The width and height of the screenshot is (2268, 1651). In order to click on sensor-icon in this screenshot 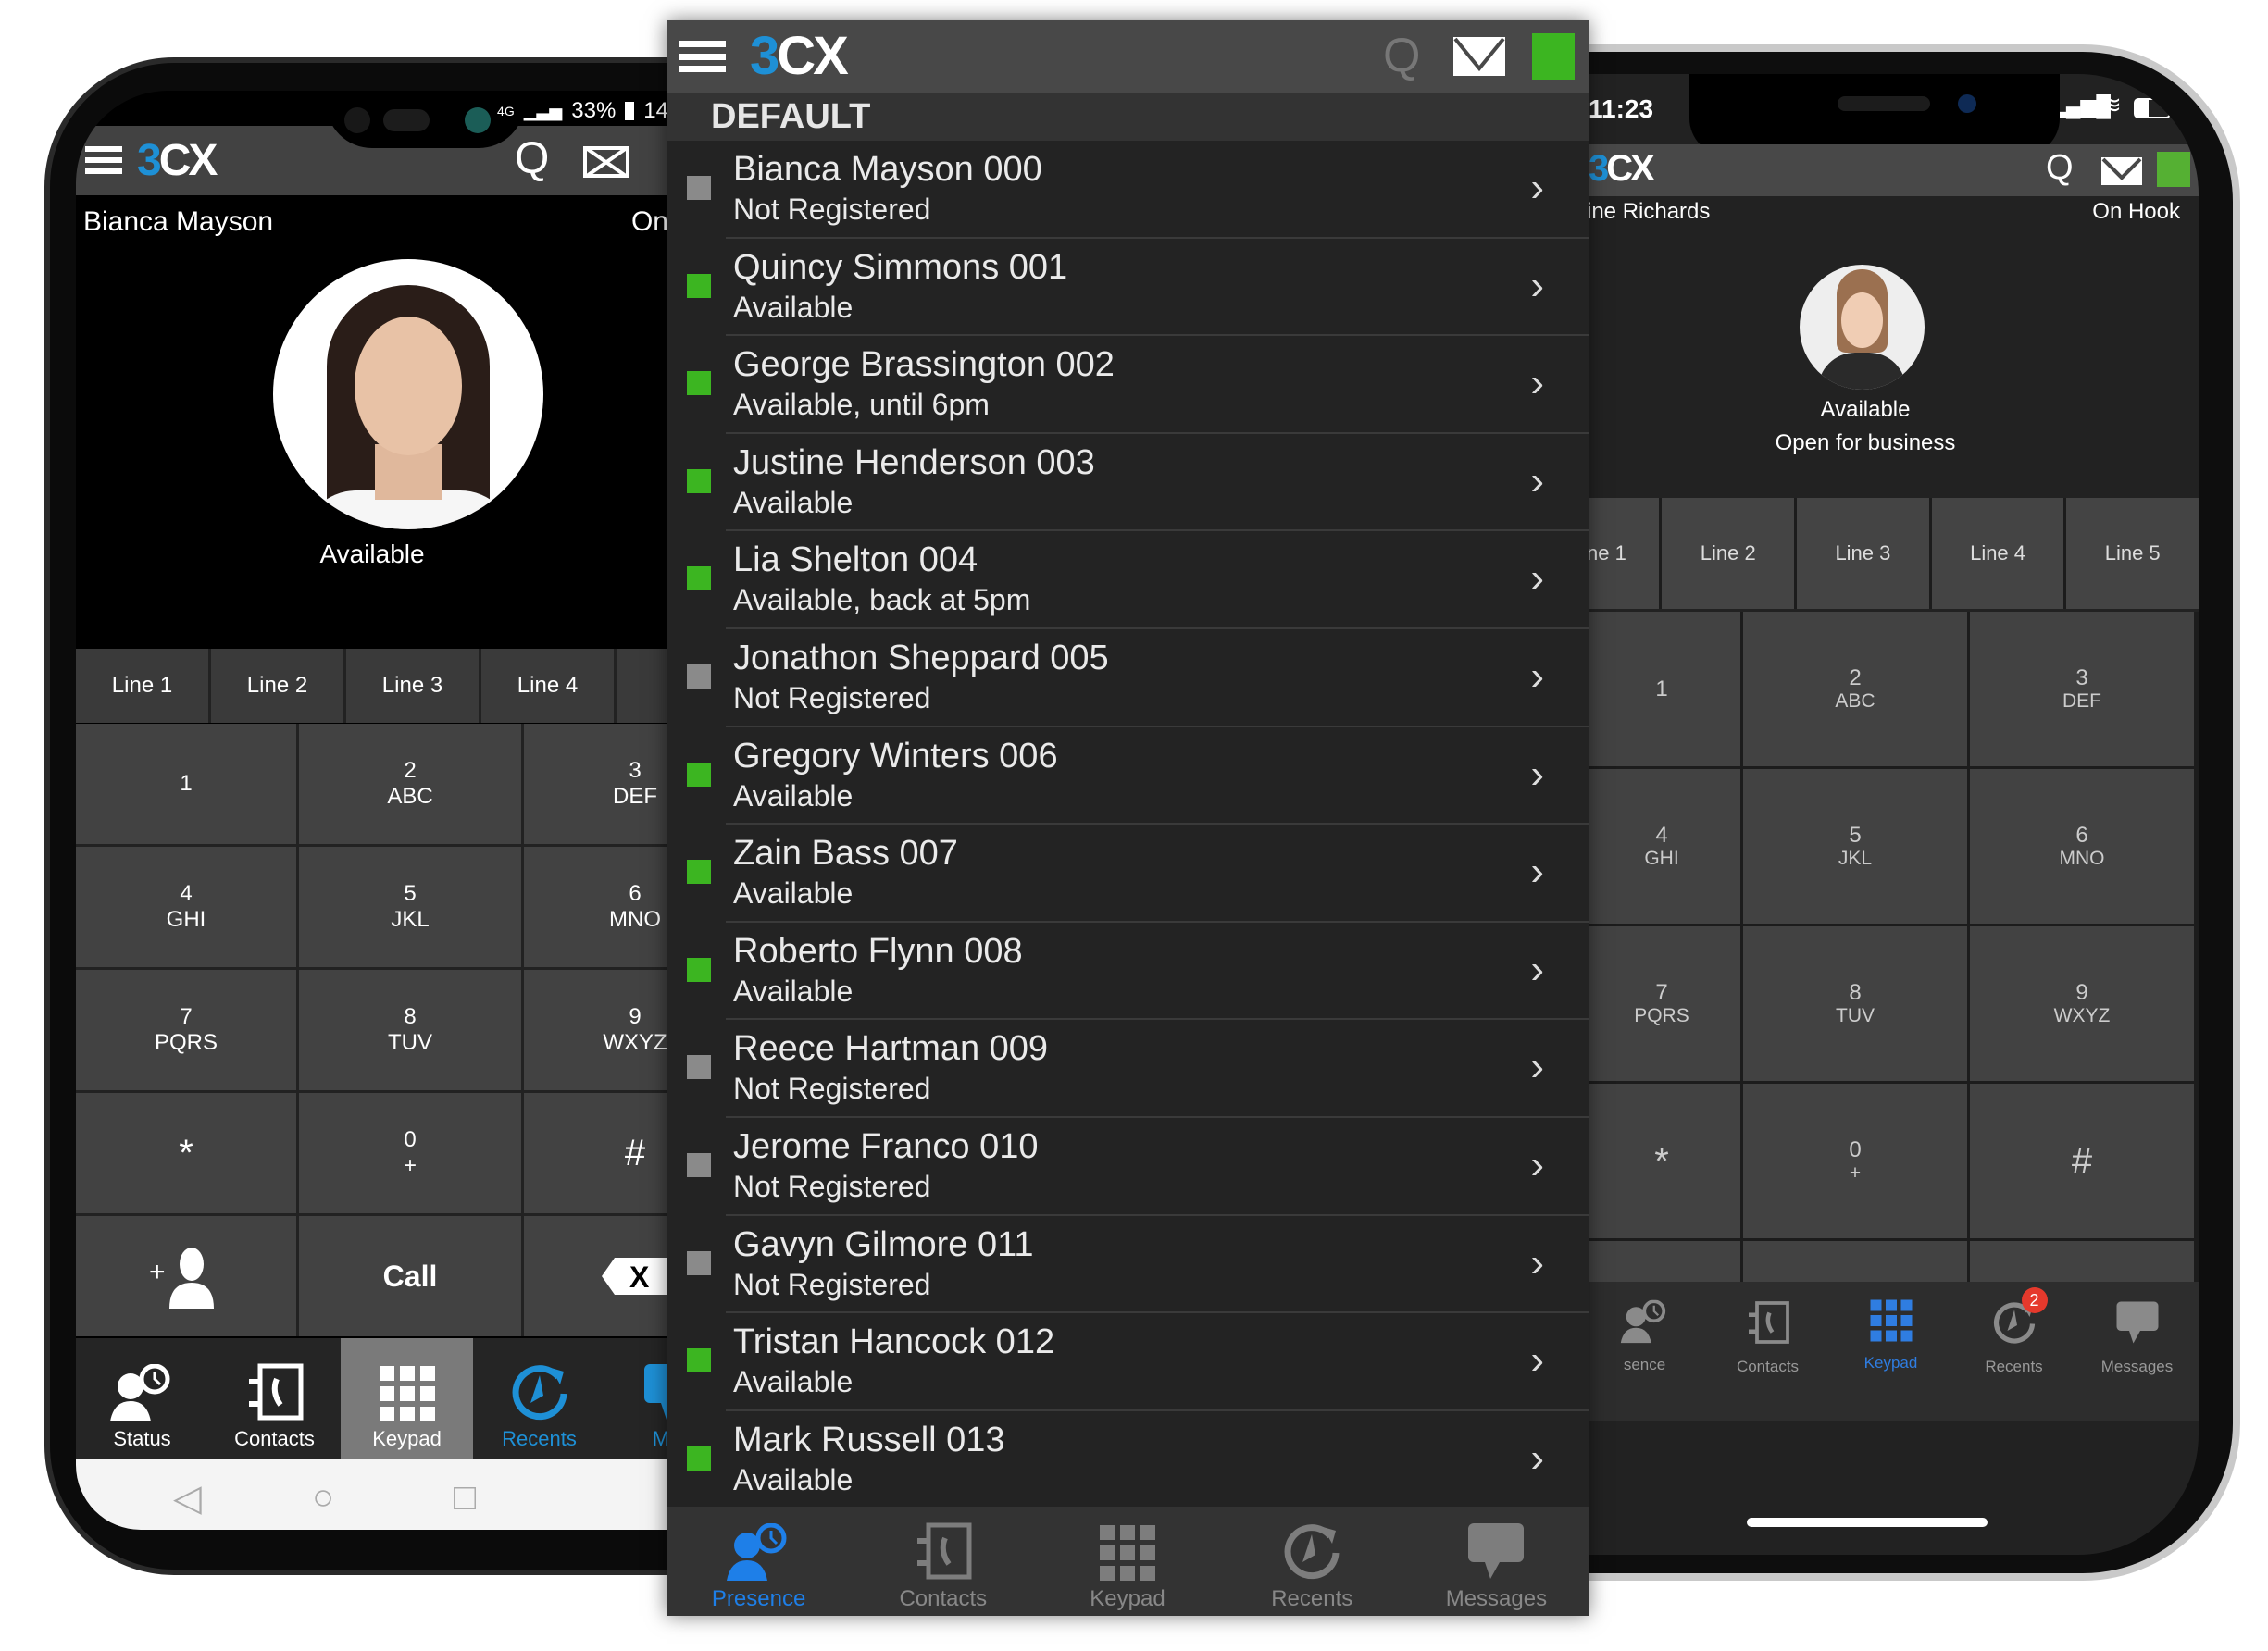, I will do `click(357, 120)`.